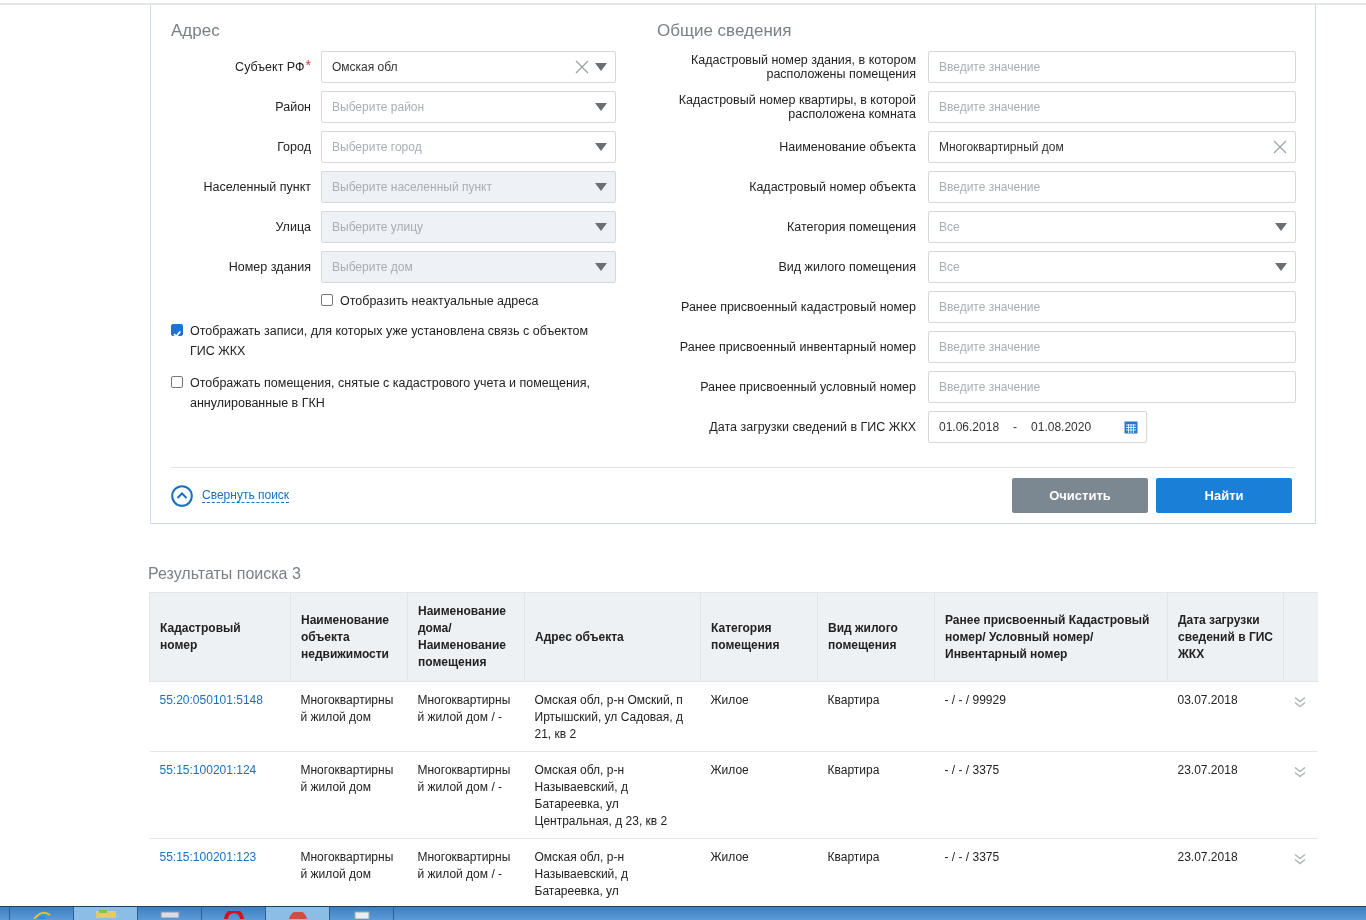 The image size is (1366, 920). Describe the element at coordinates (975, 700) in the screenshot. I see `table-cell: - / - / 99929` at that location.